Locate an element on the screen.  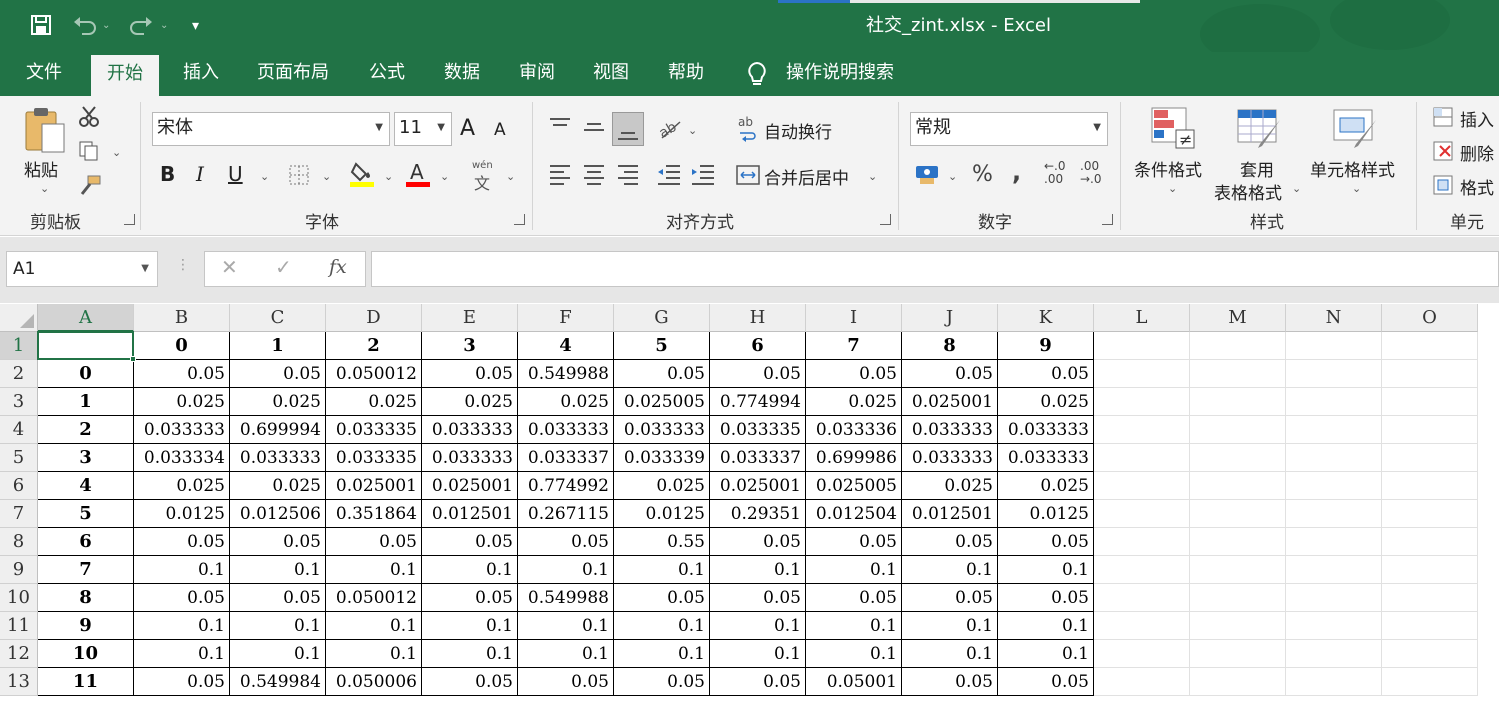
cell-n10 is located at coordinates (1334, 598).